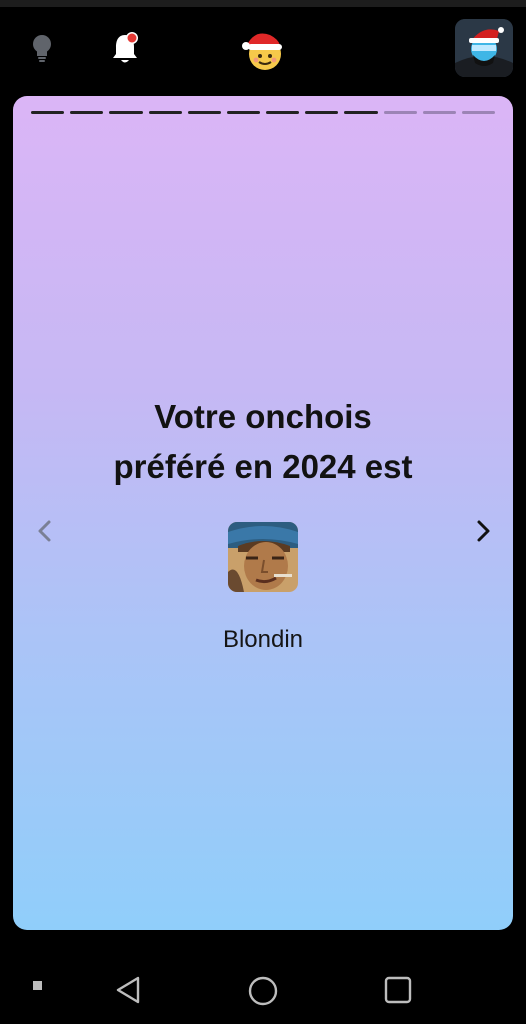 Image resolution: width=526 pixels, height=1024 pixels. I want to click on top-bar, so click(263, 50).